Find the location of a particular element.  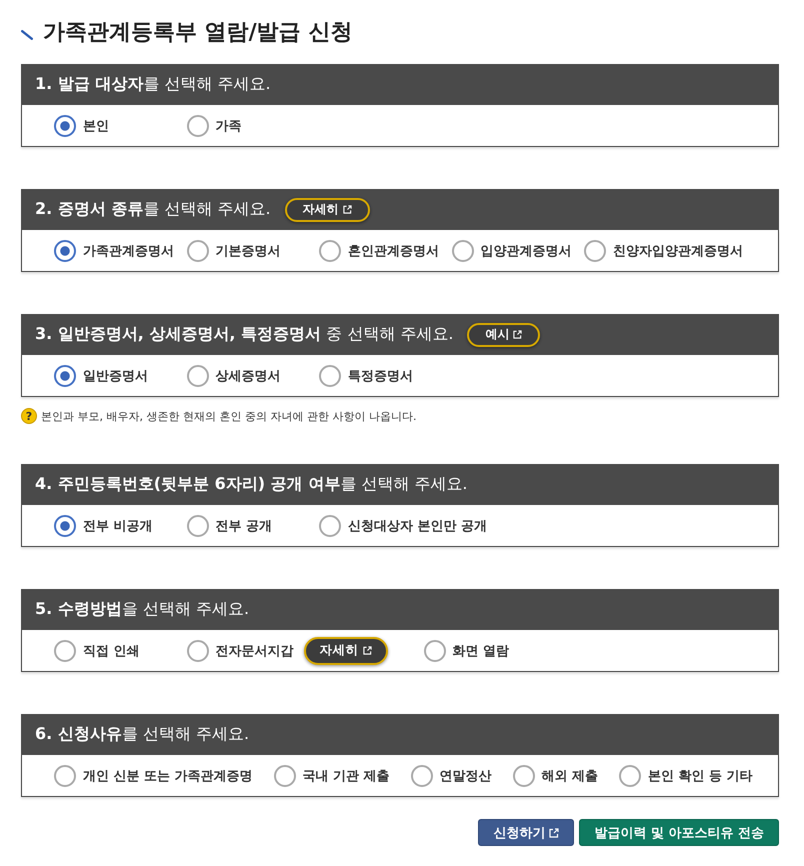

radio-option: 특정증명서 is located at coordinates (366, 375).